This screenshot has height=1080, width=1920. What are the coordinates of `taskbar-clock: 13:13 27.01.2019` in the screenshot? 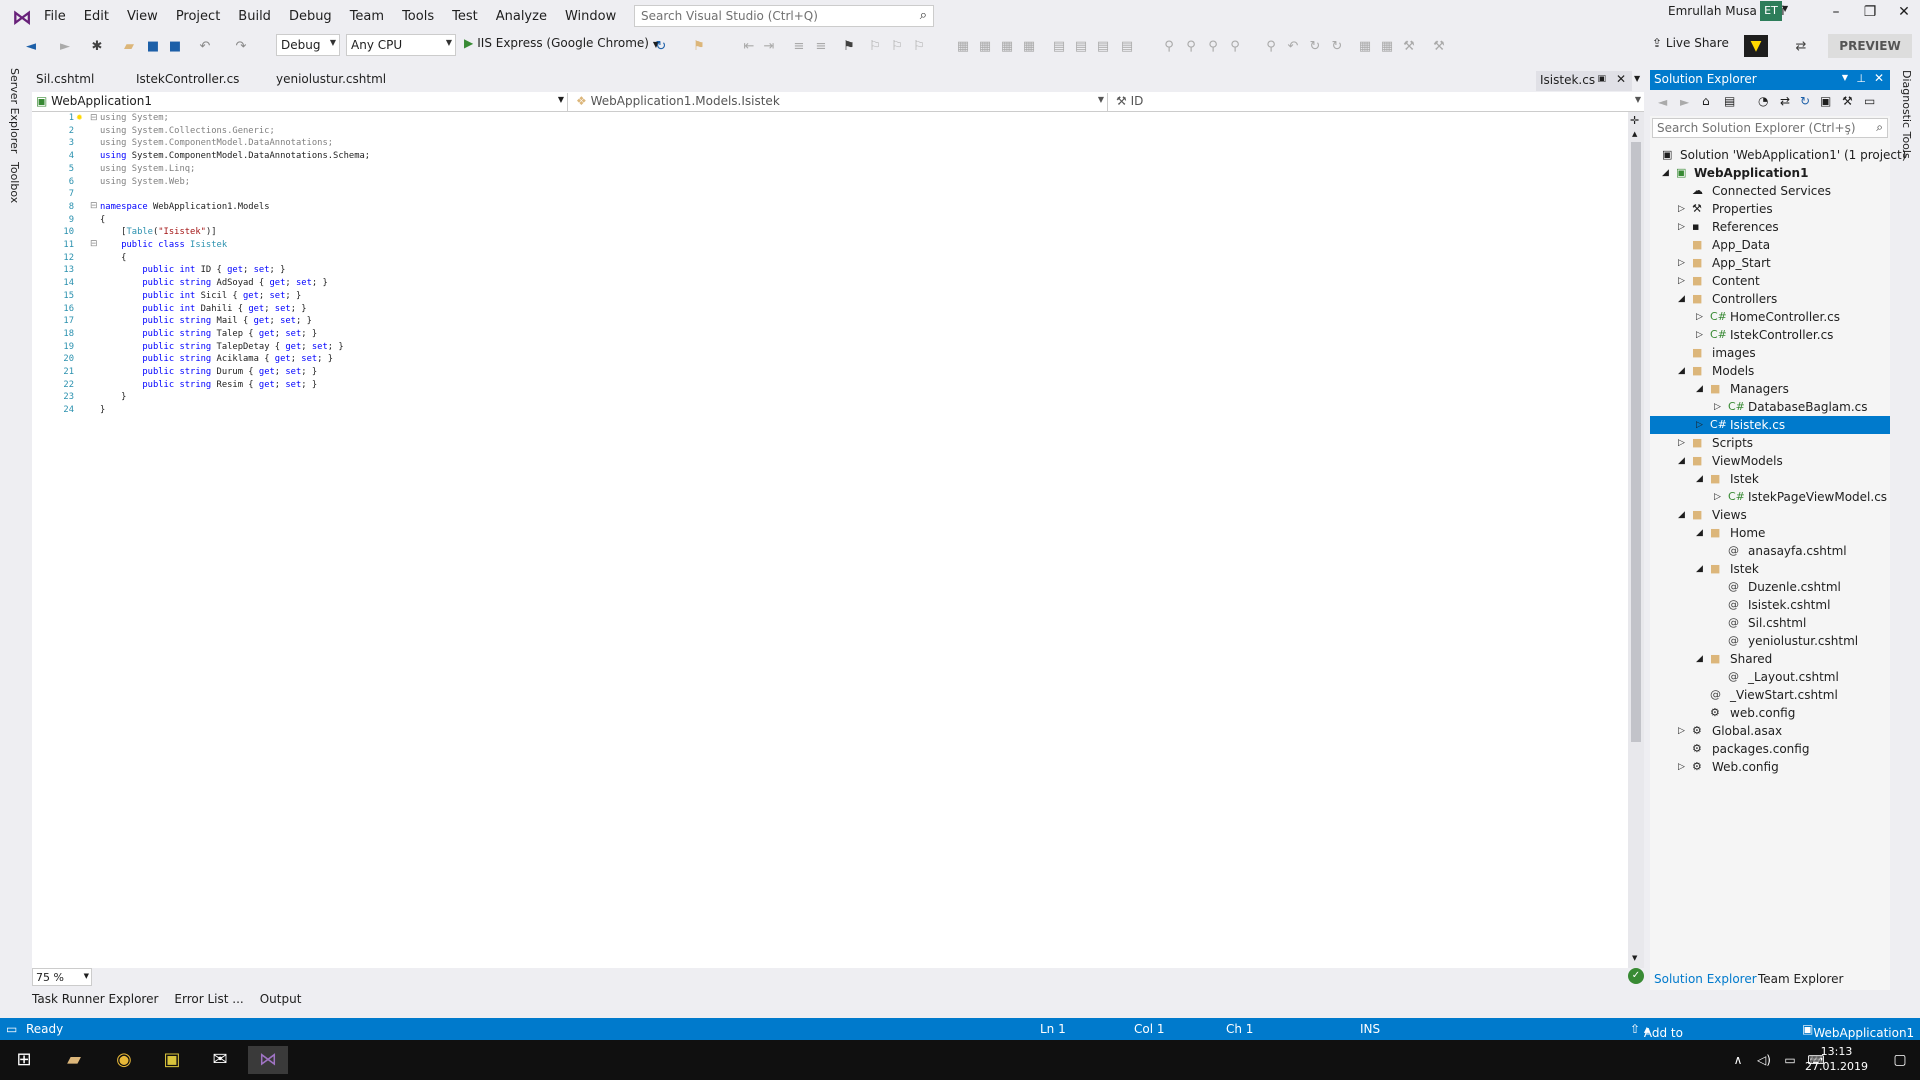 It's located at (1836, 1059).